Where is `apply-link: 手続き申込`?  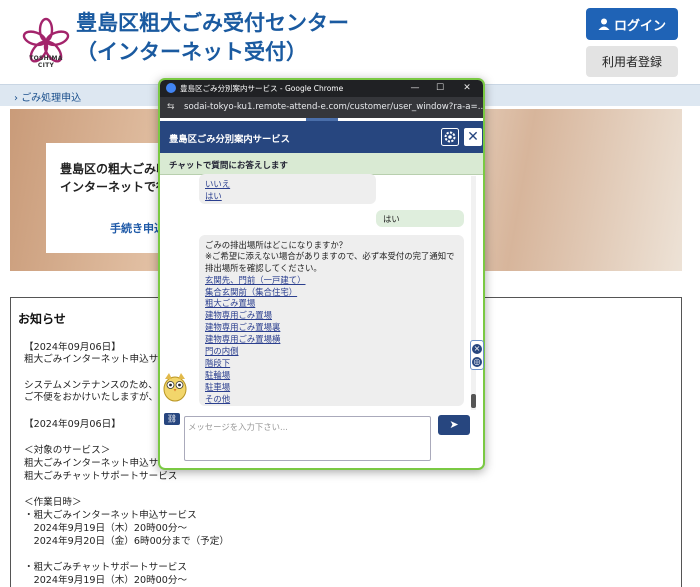
apply-link: 手続き申込 is located at coordinates (137, 228).